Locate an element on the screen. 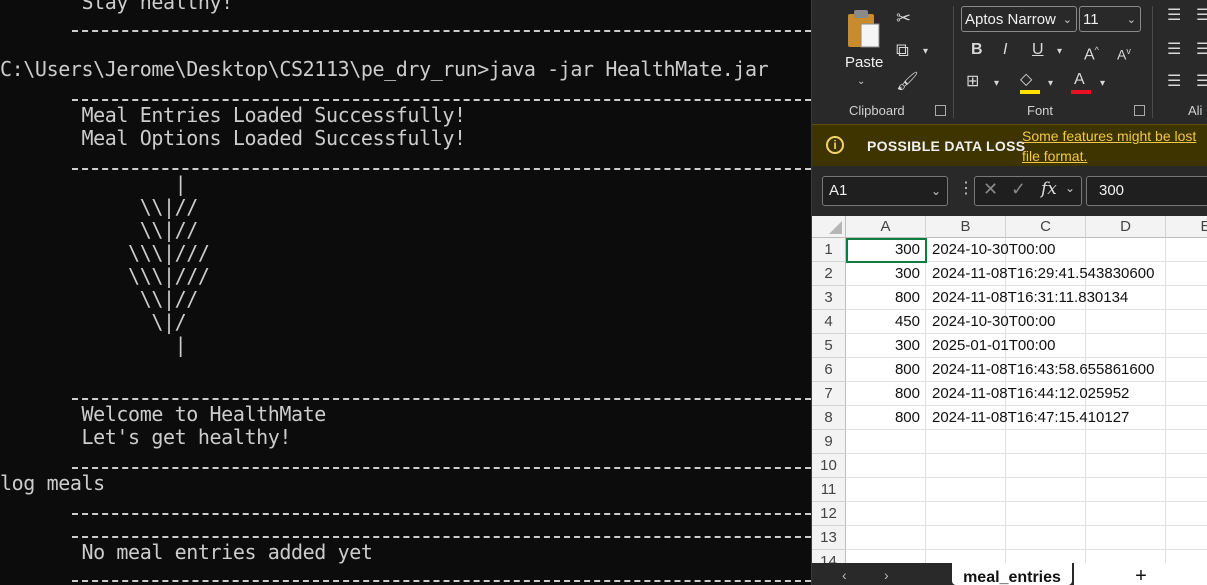 This screenshot has height=585, width=1207. row-header: 9 is located at coordinates (829, 442).